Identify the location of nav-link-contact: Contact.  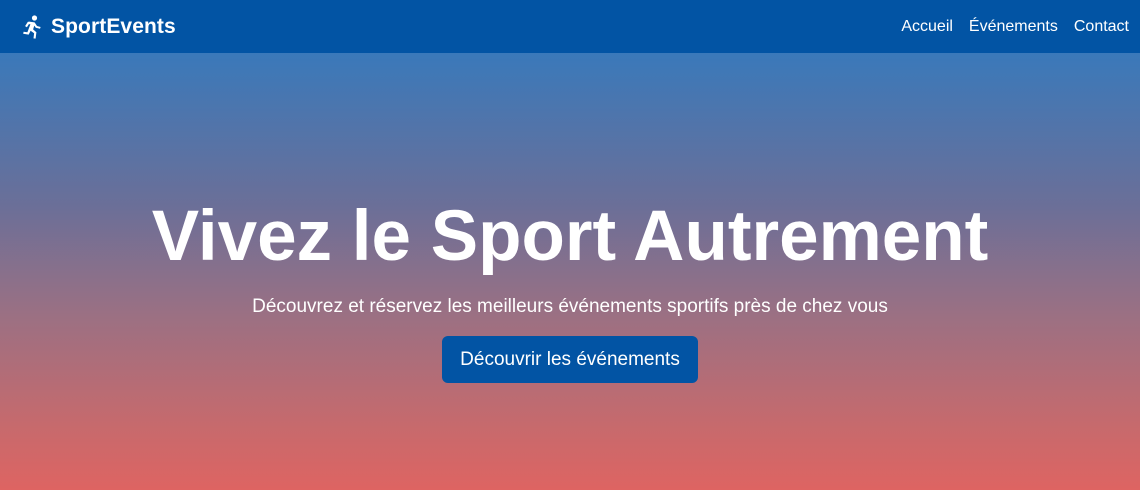
(1101, 27).